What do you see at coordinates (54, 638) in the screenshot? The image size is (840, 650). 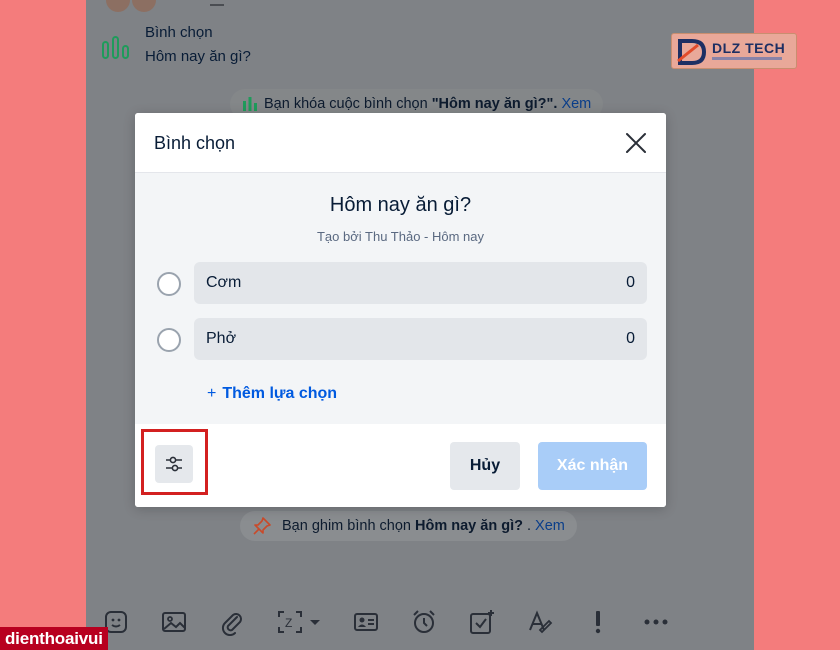 I see `watermark: dienthoaivui` at bounding box center [54, 638].